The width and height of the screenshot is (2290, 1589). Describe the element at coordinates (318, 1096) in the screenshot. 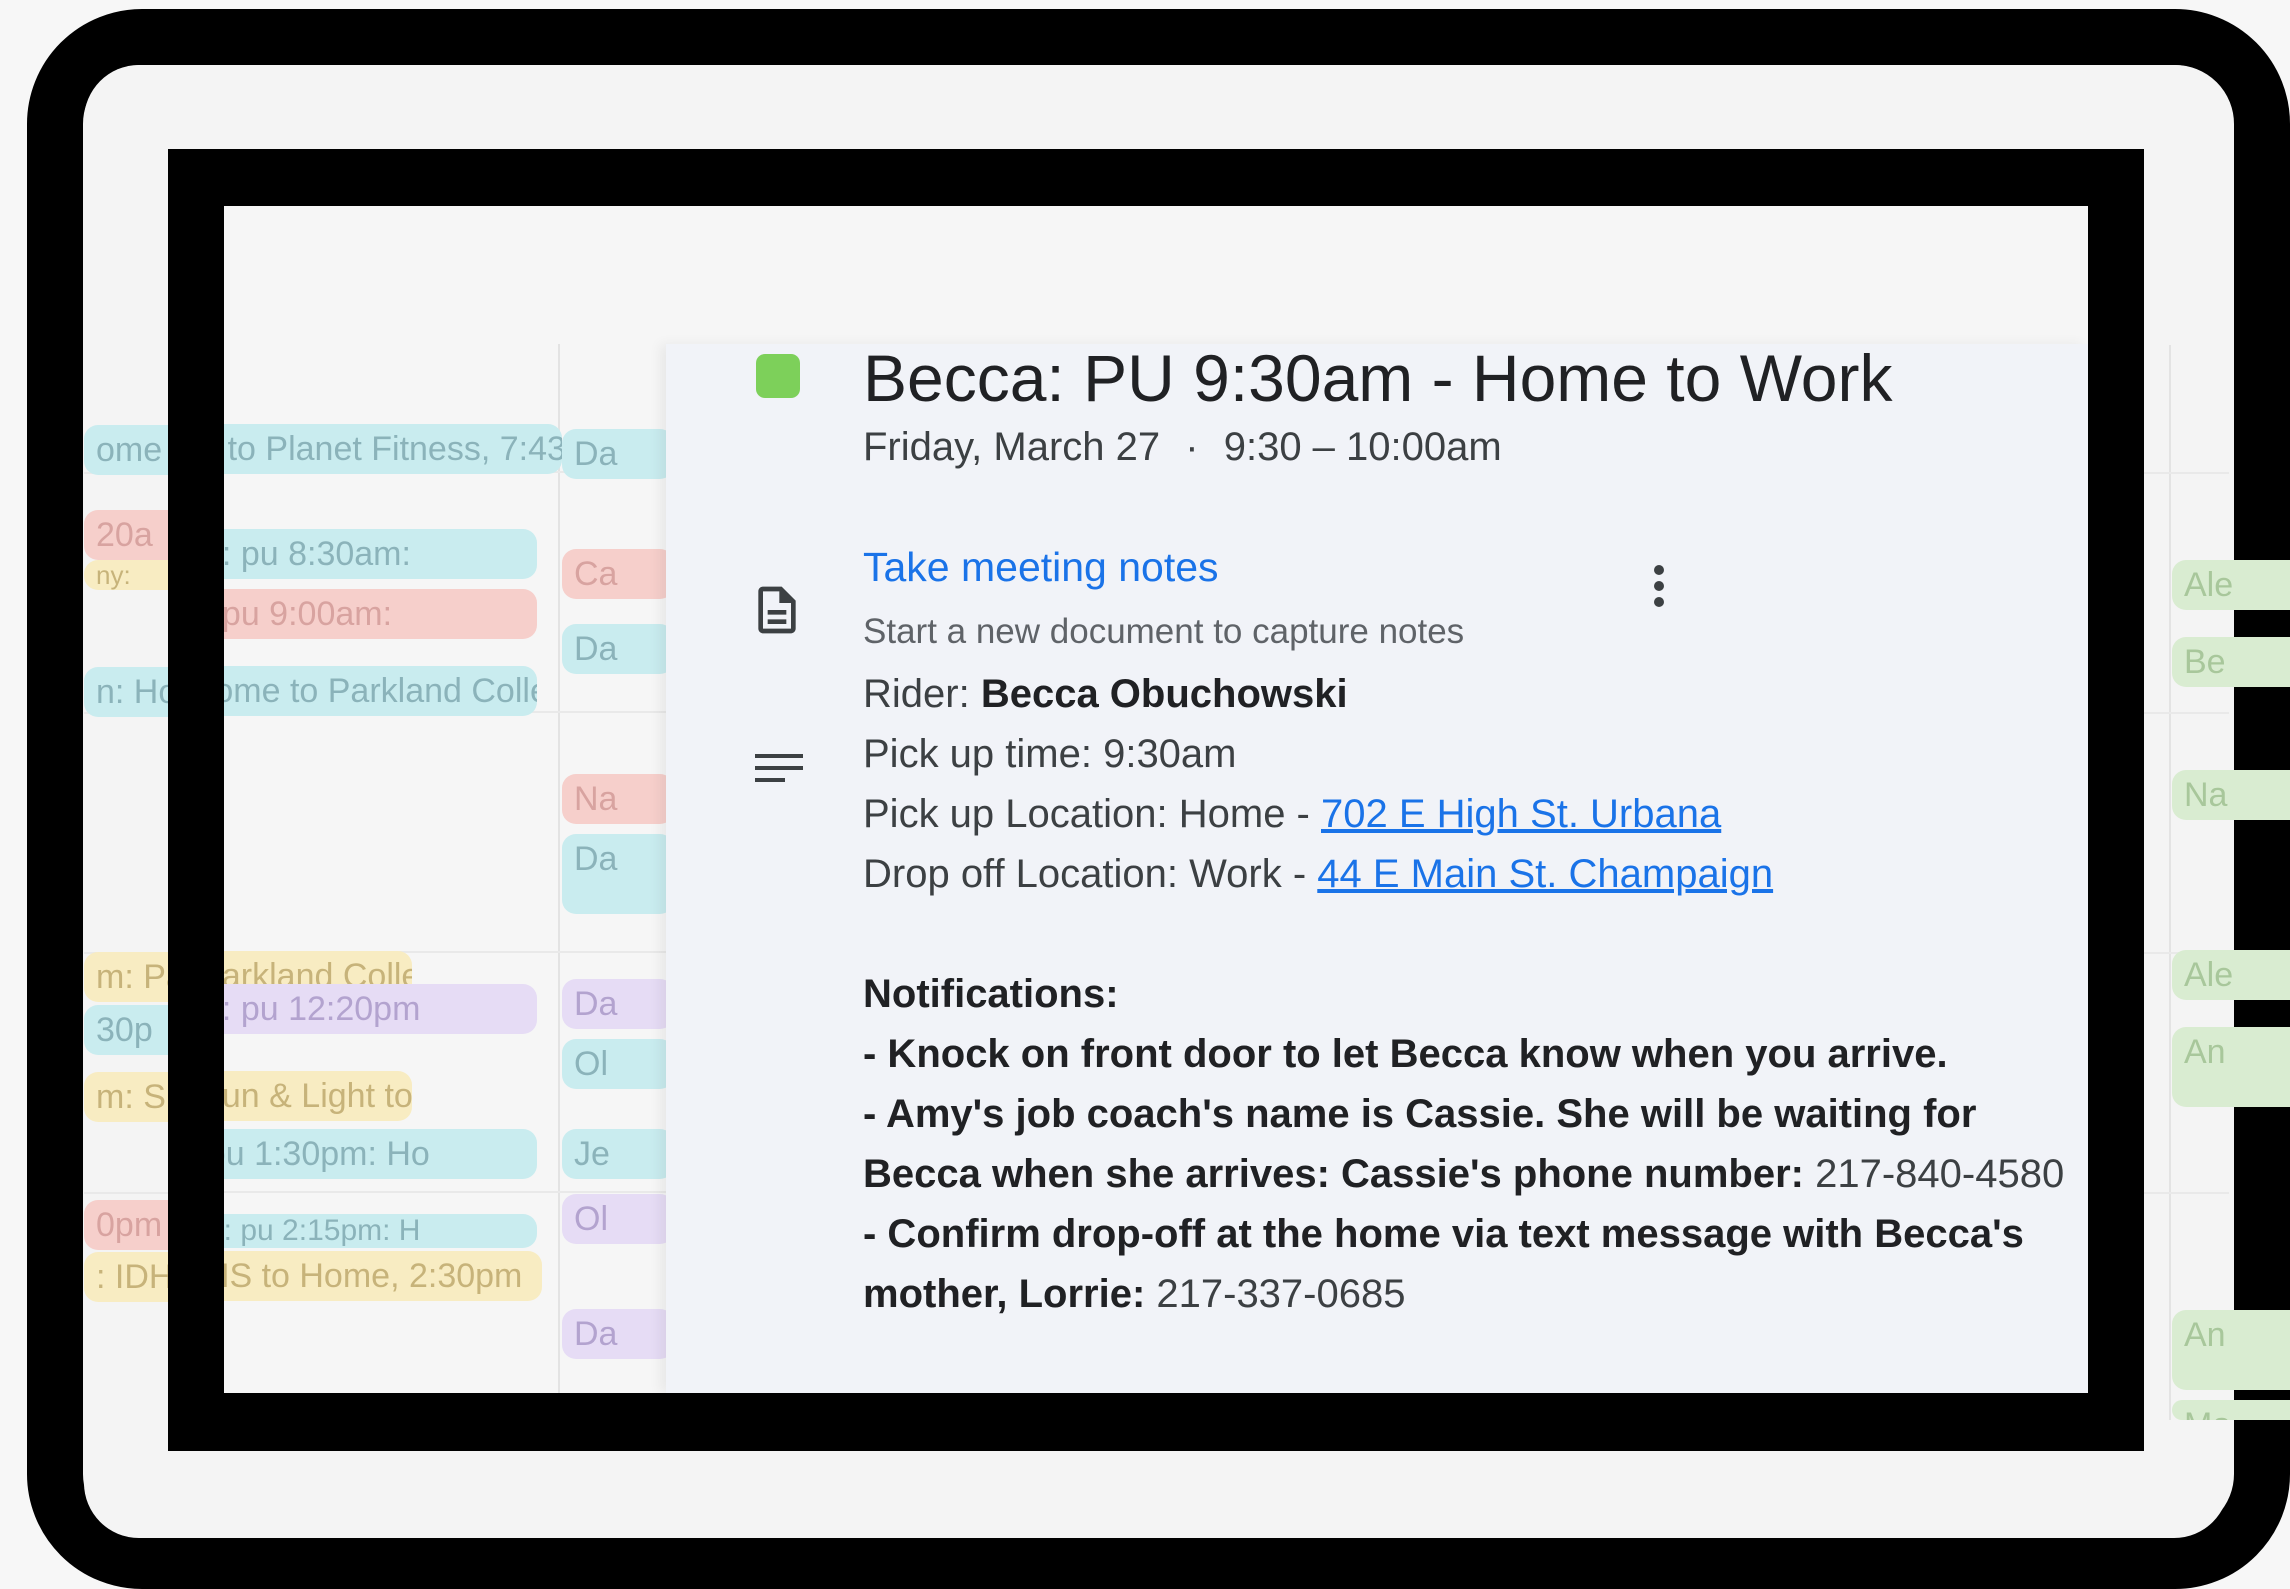

I see `calendar-event-chip: m: Sun & Light to I` at that location.